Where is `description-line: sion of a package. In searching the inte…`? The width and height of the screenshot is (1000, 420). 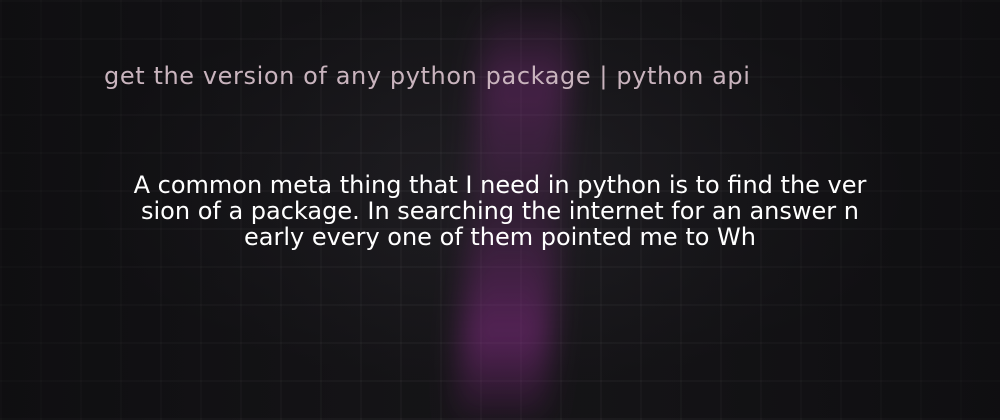
description-line: sion of a package. In searching the inte… is located at coordinates (500, 211).